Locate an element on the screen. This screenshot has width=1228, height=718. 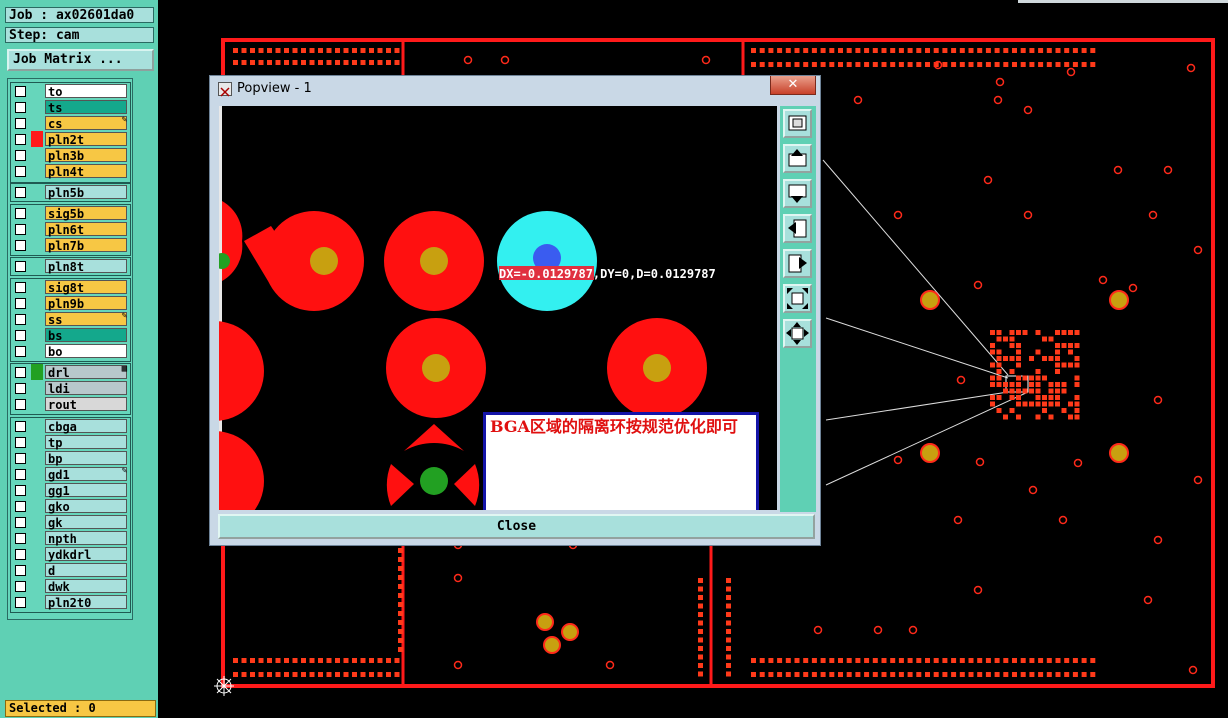
layer-row: rout is located at coordinates (70, 404).